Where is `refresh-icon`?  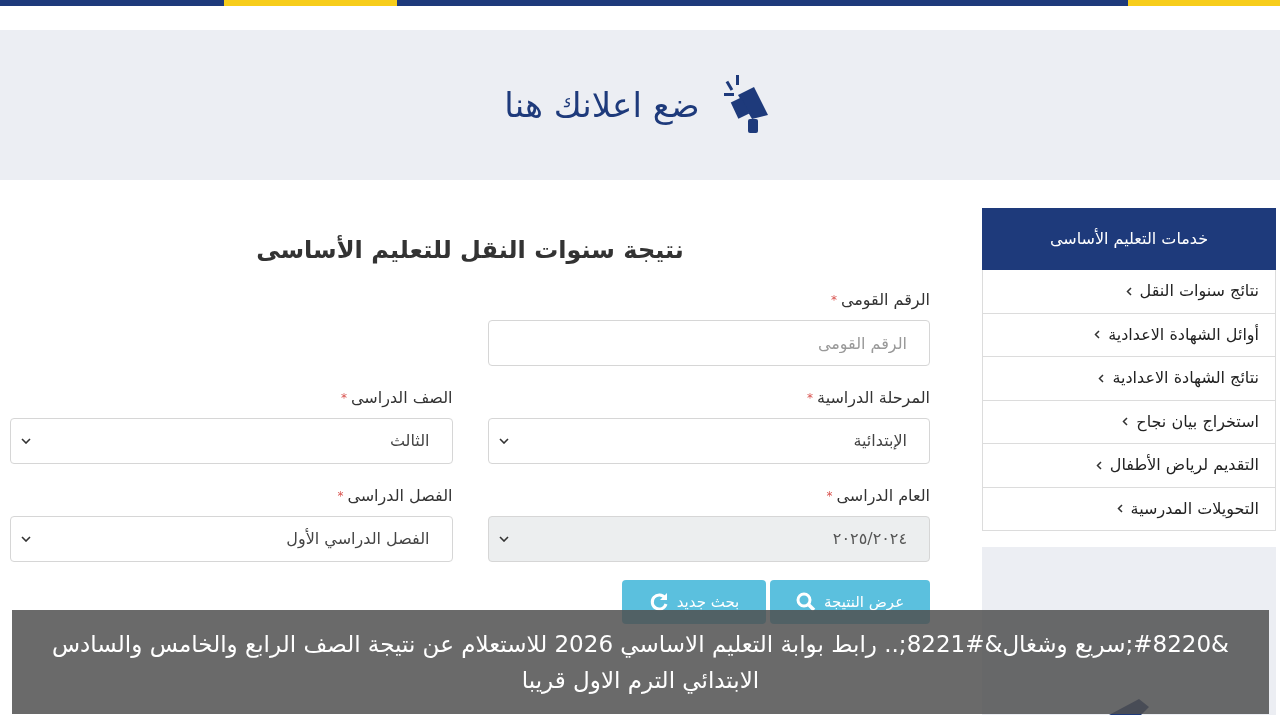
refresh-icon is located at coordinates (658, 602).